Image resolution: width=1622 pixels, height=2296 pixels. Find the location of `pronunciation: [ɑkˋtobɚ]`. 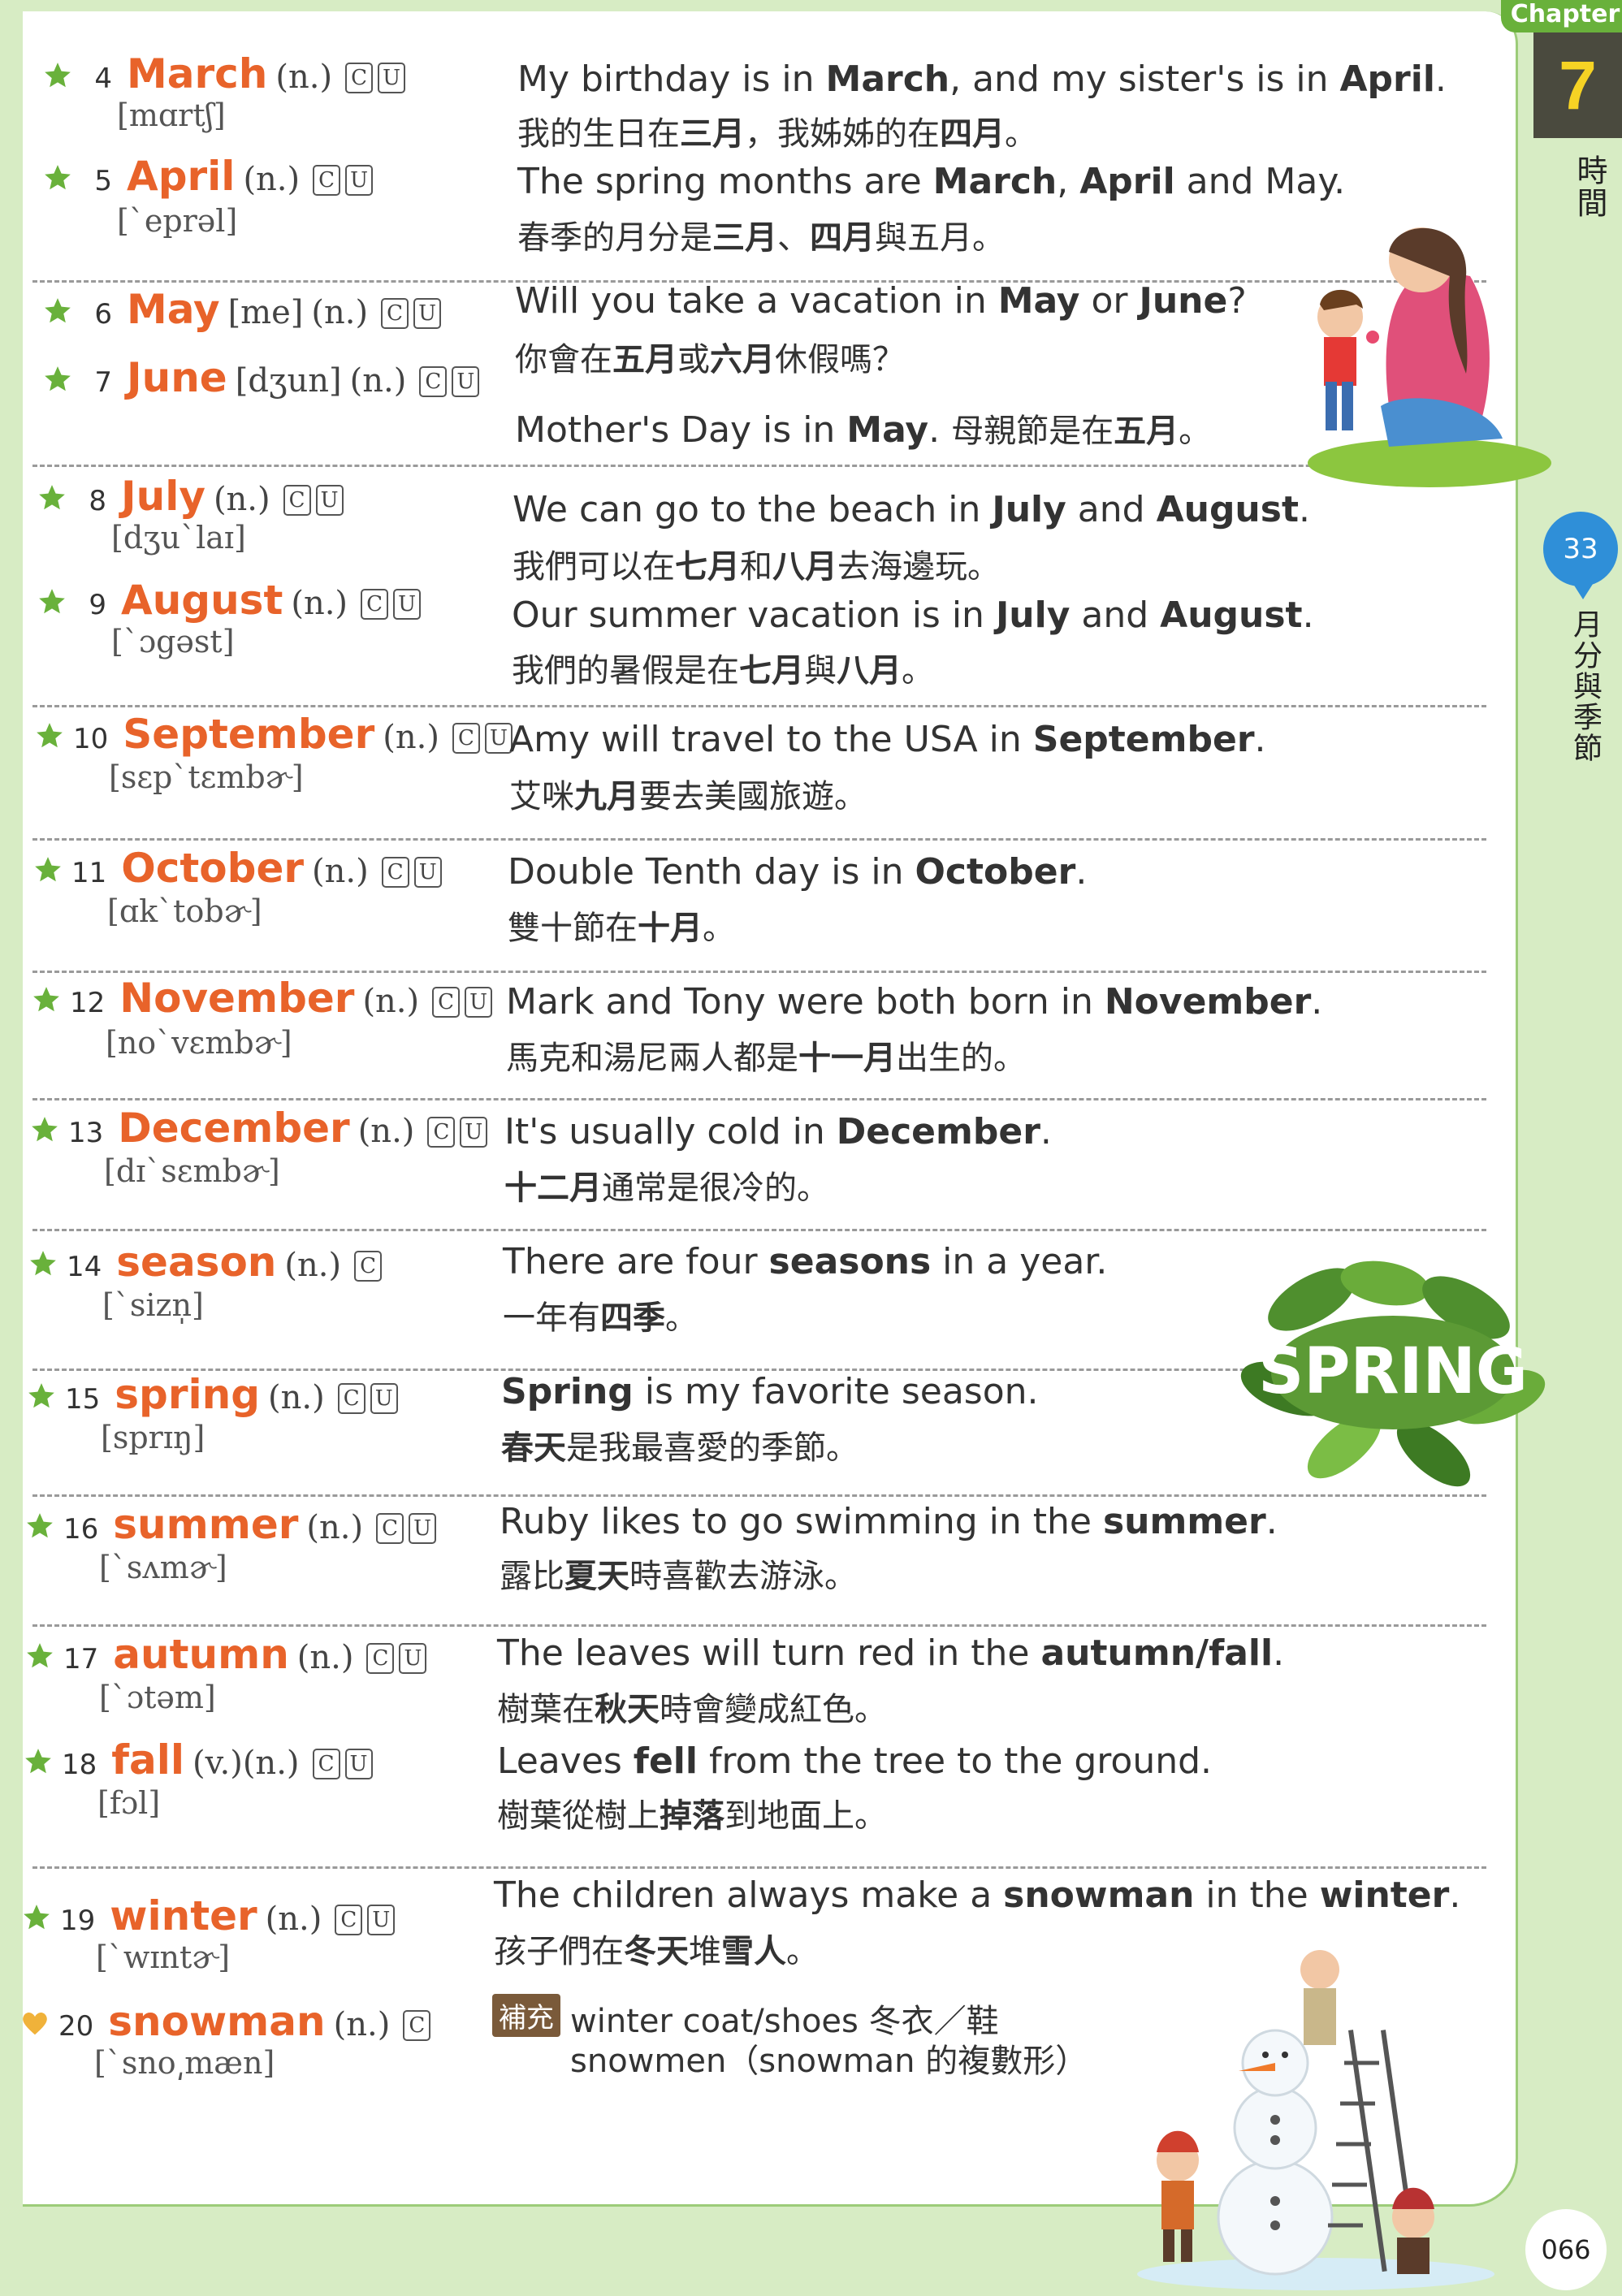

pronunciation: [ɑkˋtobɚ] is located at coordinates (185, 911).